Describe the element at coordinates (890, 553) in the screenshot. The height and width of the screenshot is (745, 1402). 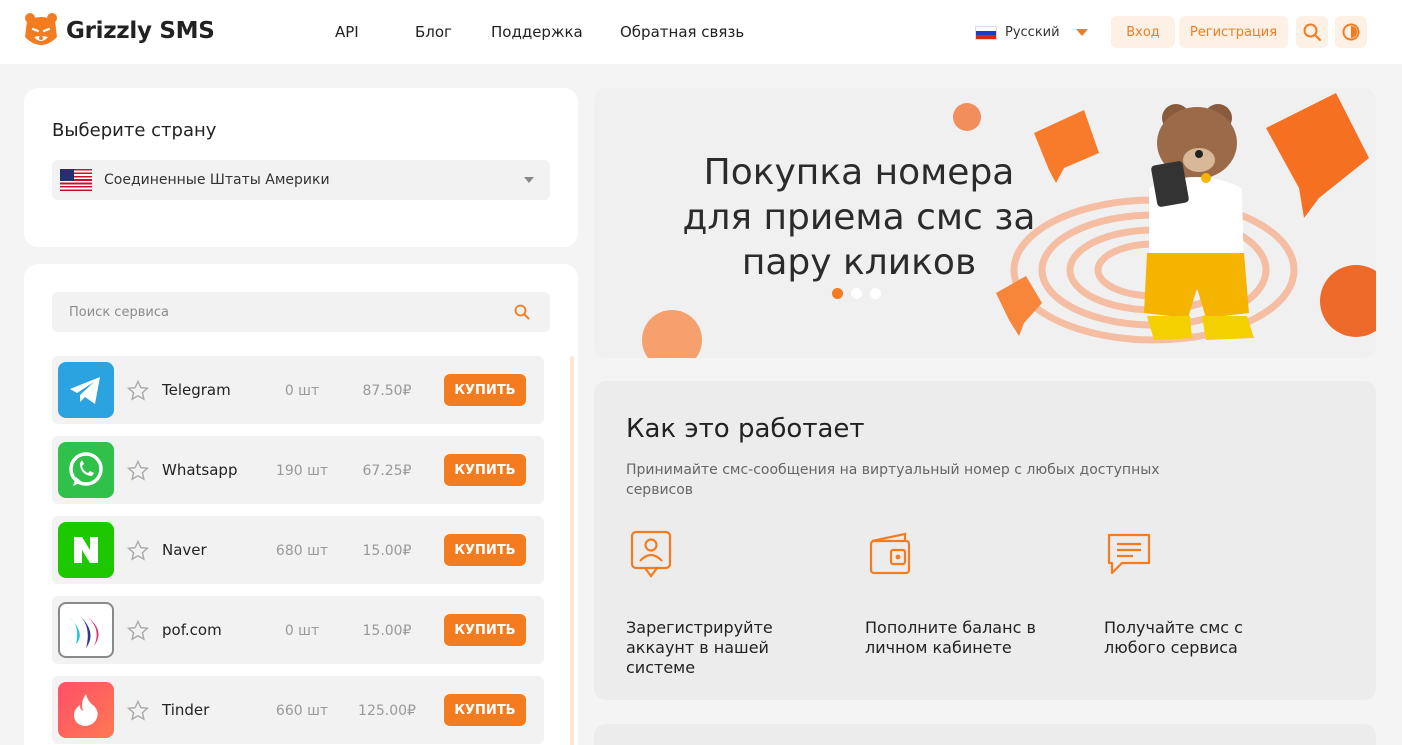
I see `wallet-icon` at that location.